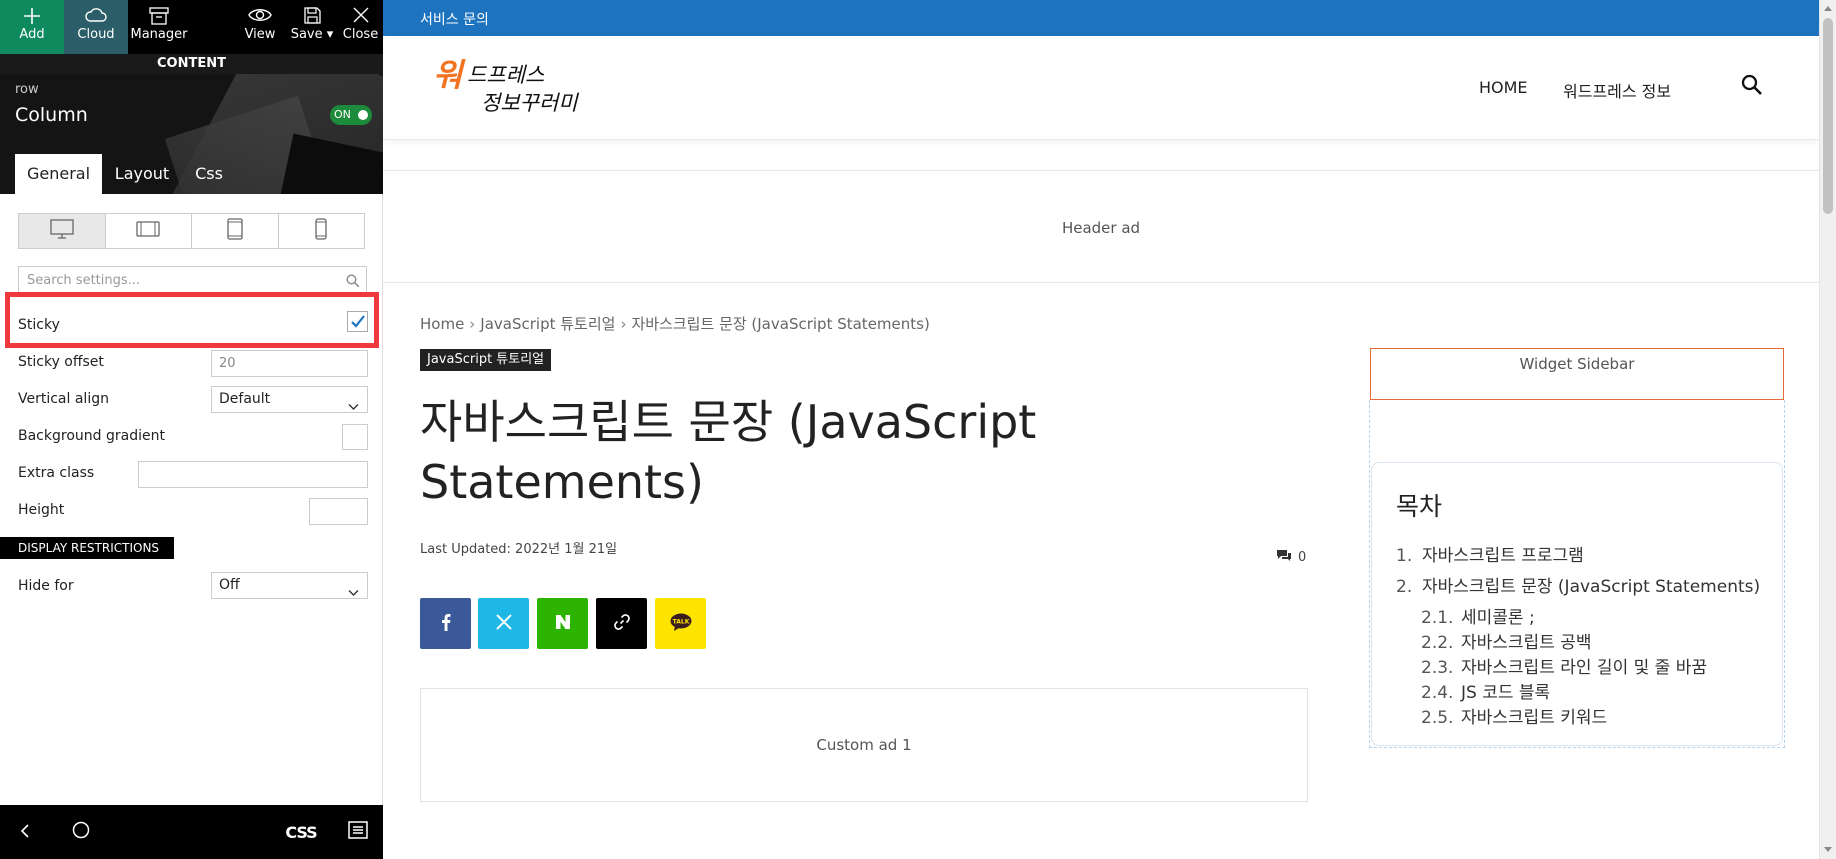 This screenshot has height=859, width=1836. I want to click on manager-button: Manager, so click(159, 27).